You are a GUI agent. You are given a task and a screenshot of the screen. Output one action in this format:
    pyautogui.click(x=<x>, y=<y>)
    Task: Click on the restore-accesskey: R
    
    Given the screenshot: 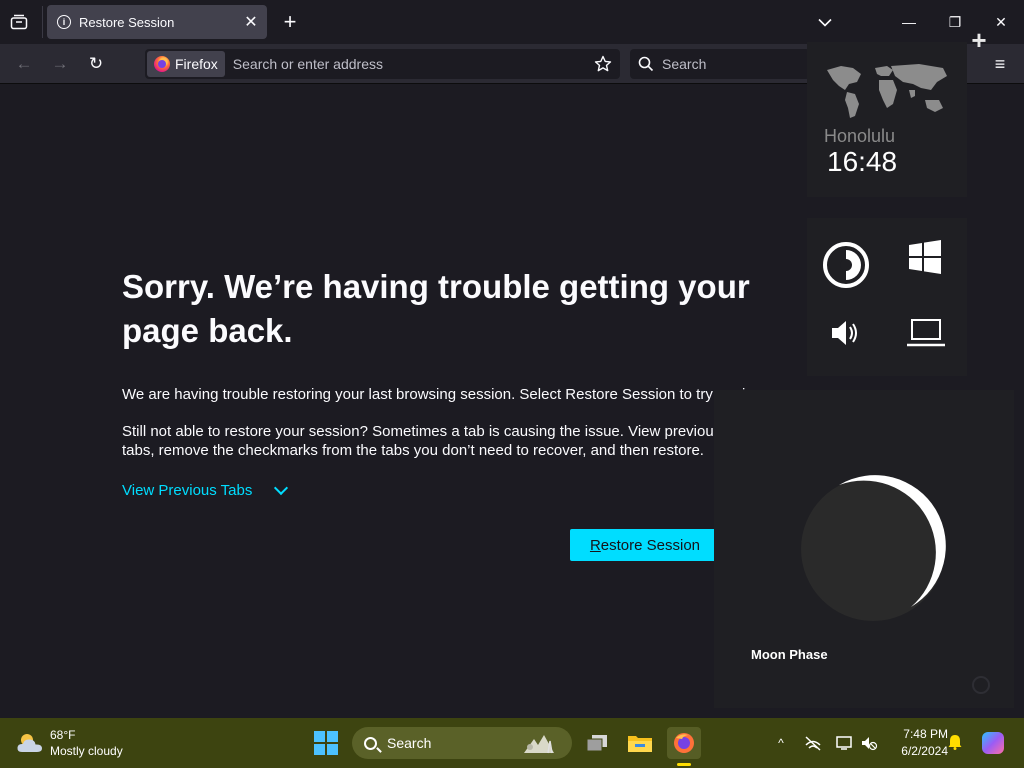 What is the action you would take?
    pyautogui.click(x=595, y=545)
    